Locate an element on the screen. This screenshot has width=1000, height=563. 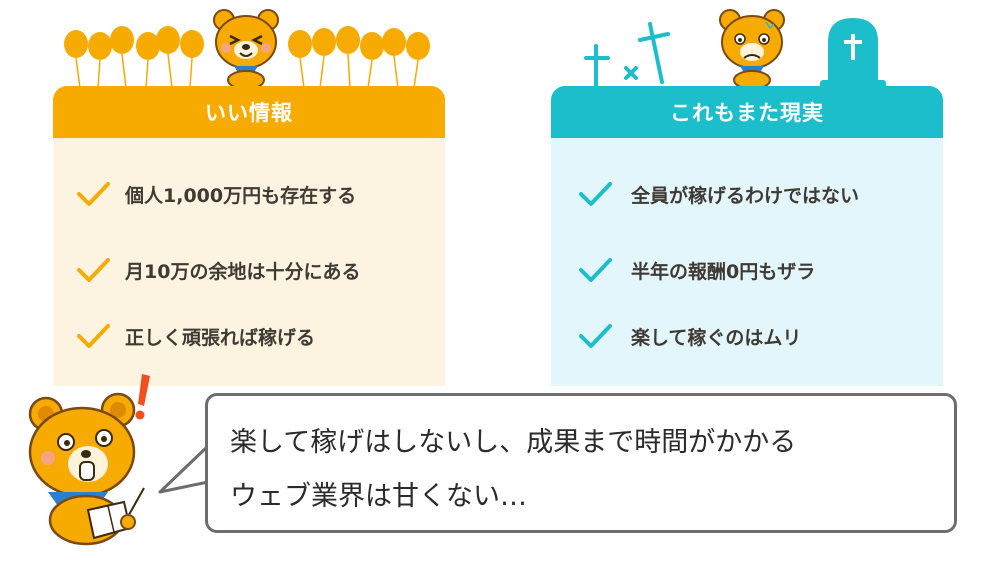
list-item-label: 楽して稼ぐのはムリ is located at coordinates (716, 337).